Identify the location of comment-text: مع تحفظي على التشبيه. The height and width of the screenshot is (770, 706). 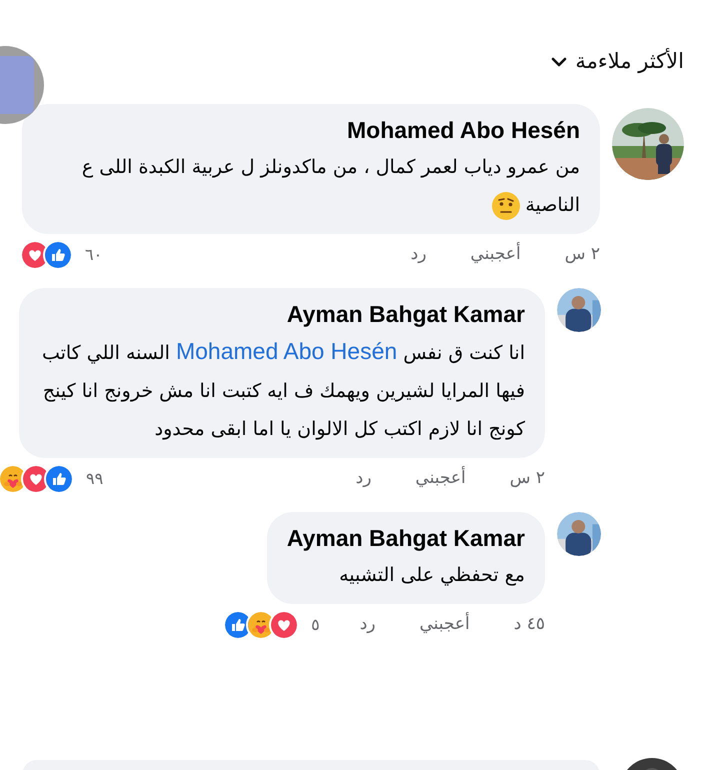
(431, 575).